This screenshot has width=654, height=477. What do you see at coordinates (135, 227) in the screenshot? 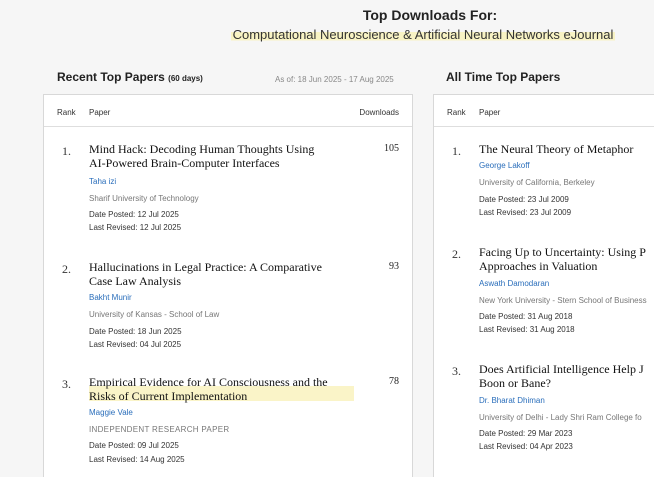
I see `paper-last-revised: Last Revised: 12 Jul 2025` at bounding box center [135, 227].